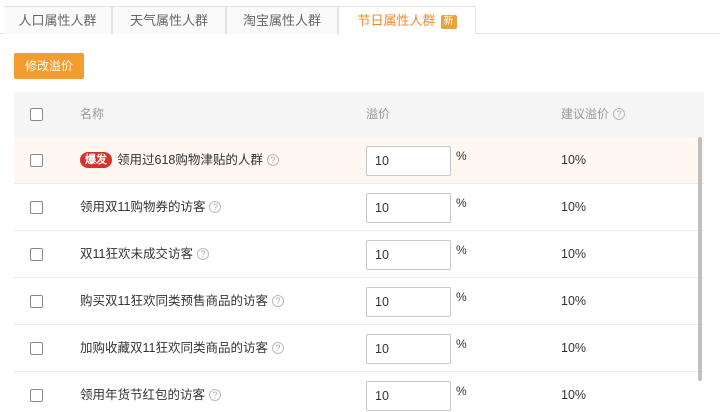 The width and height of the screenshot is (720, 412). What do you see at coordinates (174, 348) in the screenshot?
I see `row-name-text: 加购收藏双11狂欢同类商品的访客` at bounding box center [174, 348].